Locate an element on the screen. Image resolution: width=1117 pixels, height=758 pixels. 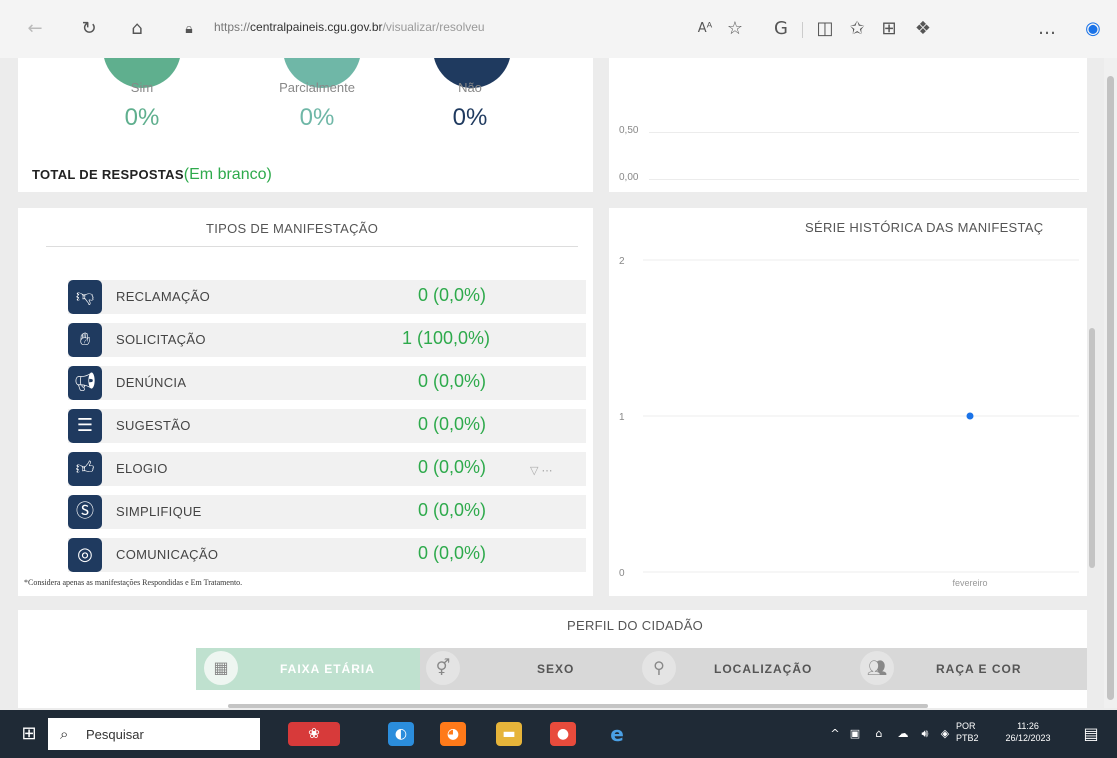
page-scrollbar-thumb is located at coordinates (1110, 388).